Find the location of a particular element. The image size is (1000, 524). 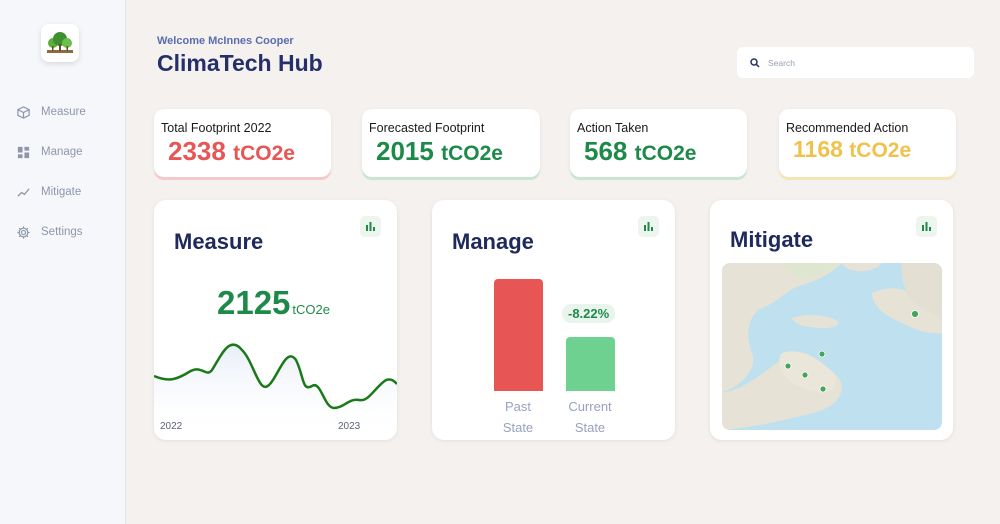

stat-label: Action Taken is located at coordinates (613, 128).